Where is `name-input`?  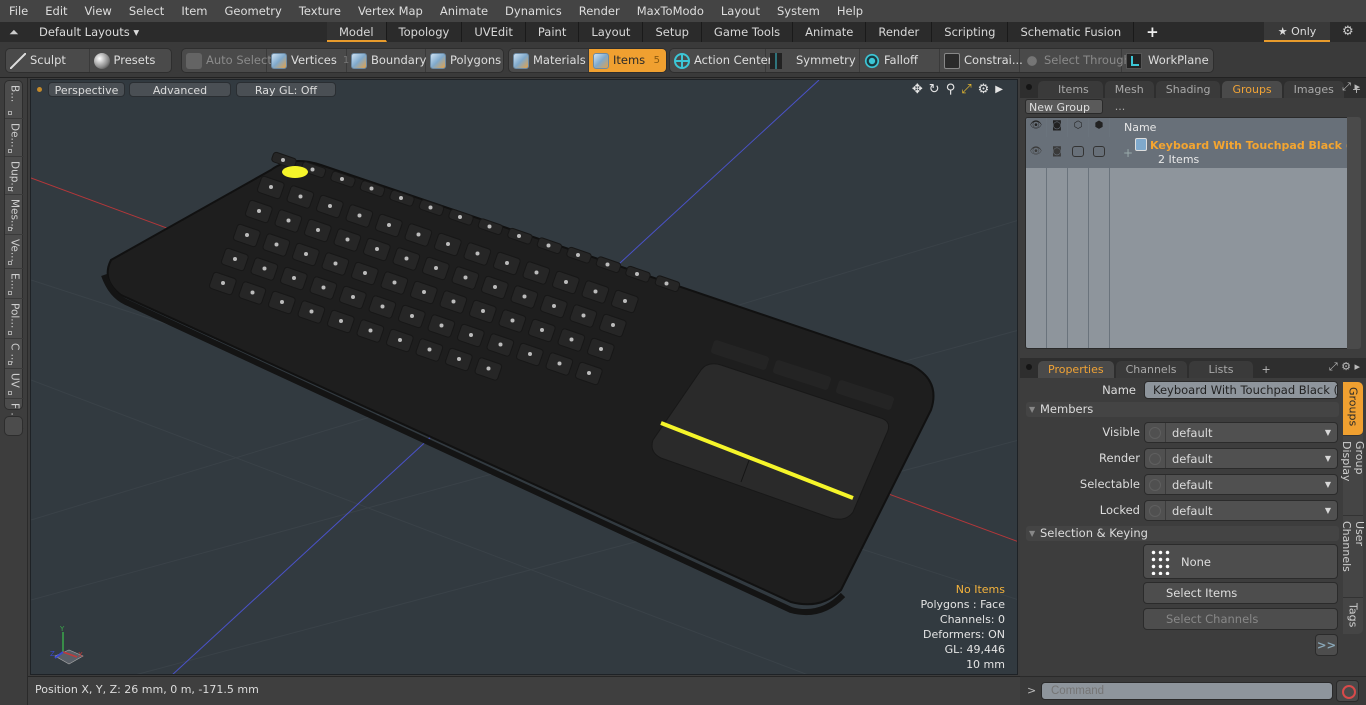
name-input is located at coordinates (1241, 390).